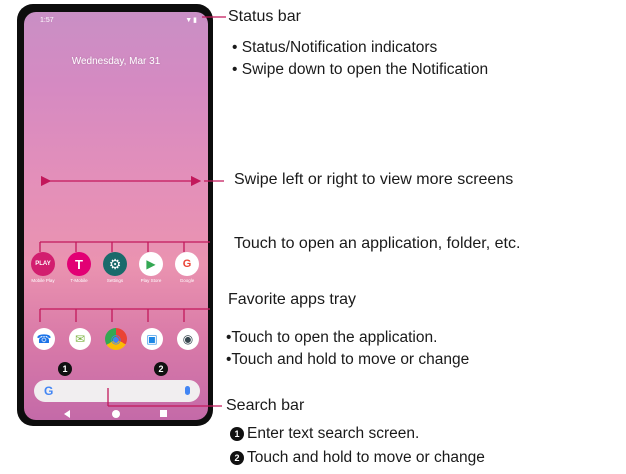 The image size is (626, 474). I want to click on badge-1-icon: 1, so click(237, 434).